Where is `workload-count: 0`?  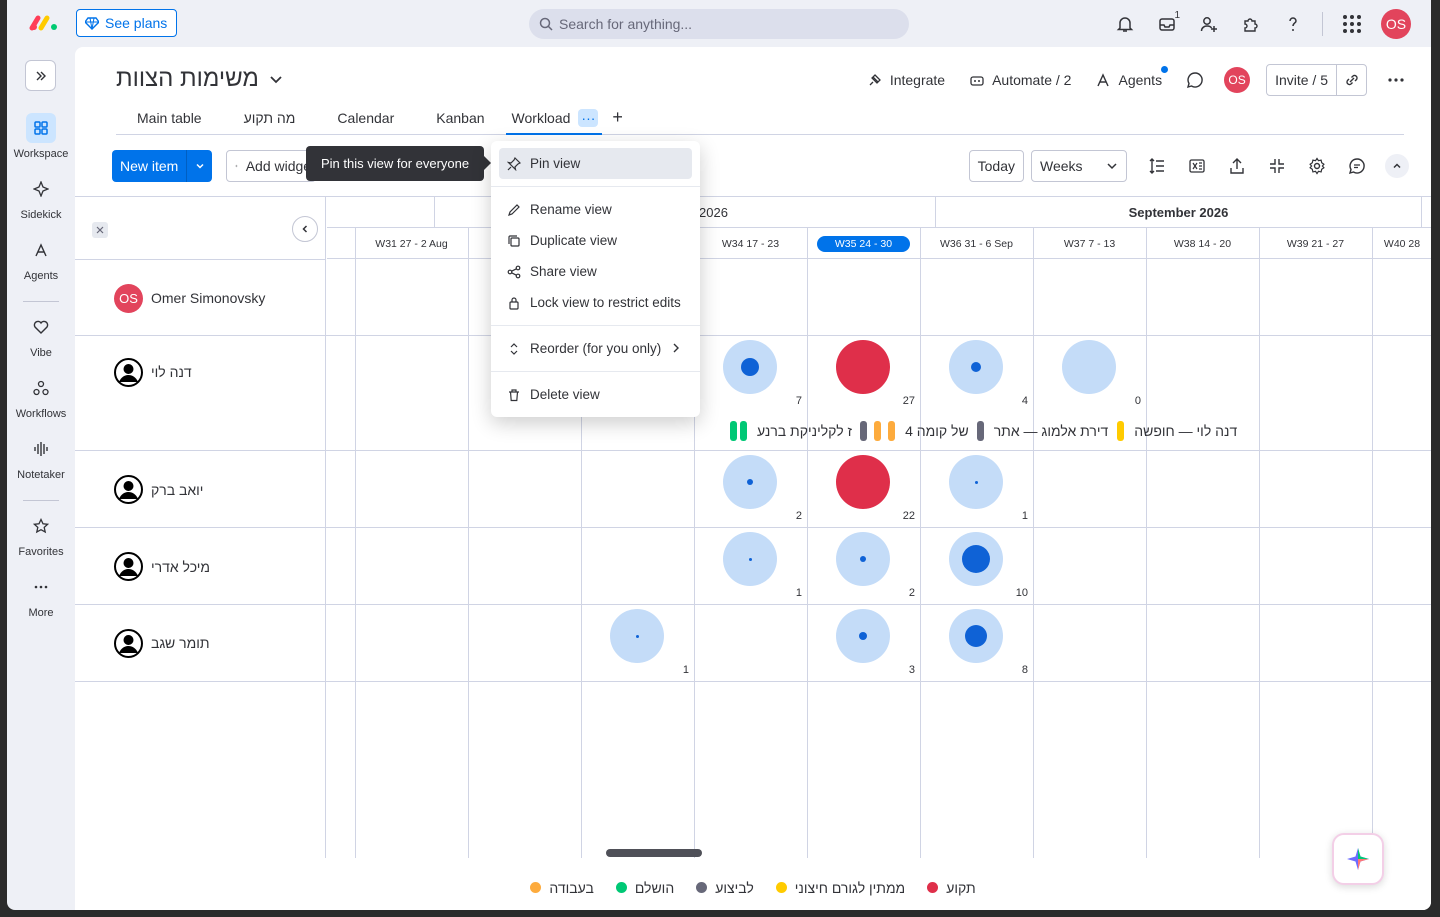
workload-count: 0 is located at coordinates (1137, 401).